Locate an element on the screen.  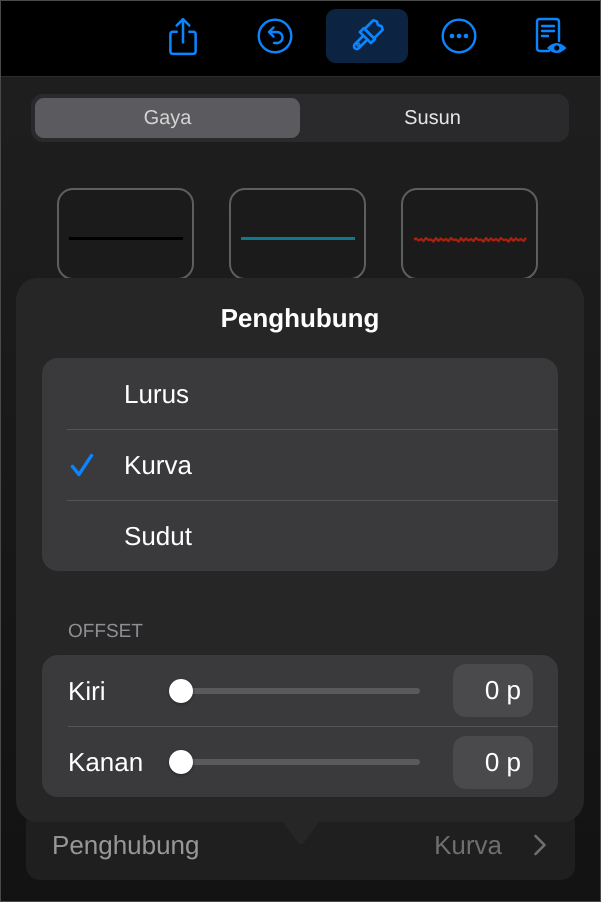
toolbar-button is located at coordinates (367, 36).